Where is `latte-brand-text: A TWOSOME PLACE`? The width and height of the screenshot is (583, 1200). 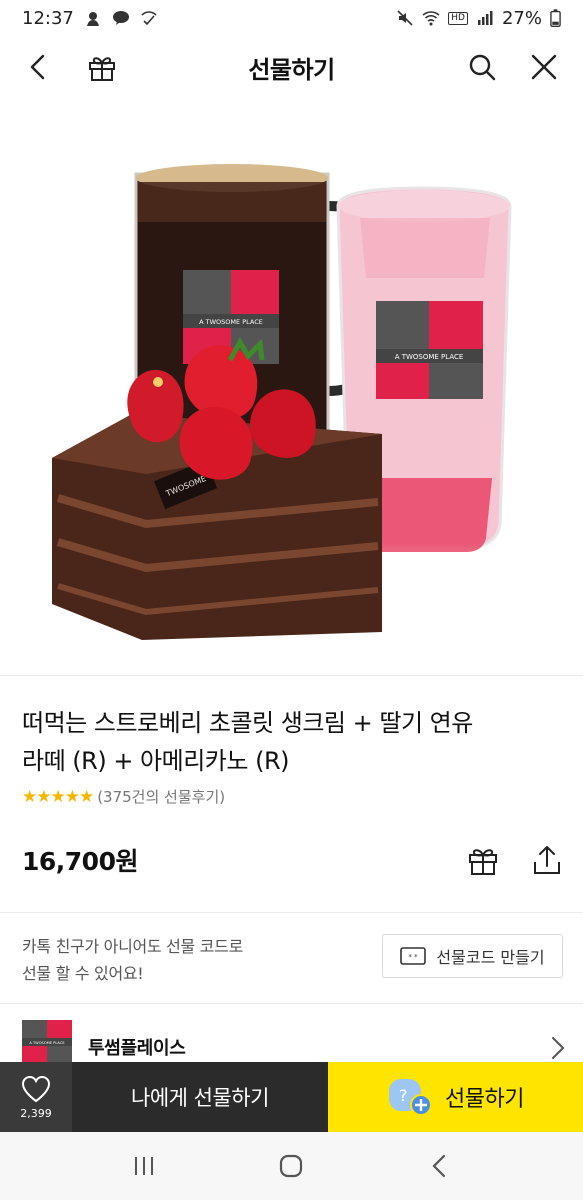
latte-brand-text: A TWOSOME PLACE is located at coordinates (429, 357).